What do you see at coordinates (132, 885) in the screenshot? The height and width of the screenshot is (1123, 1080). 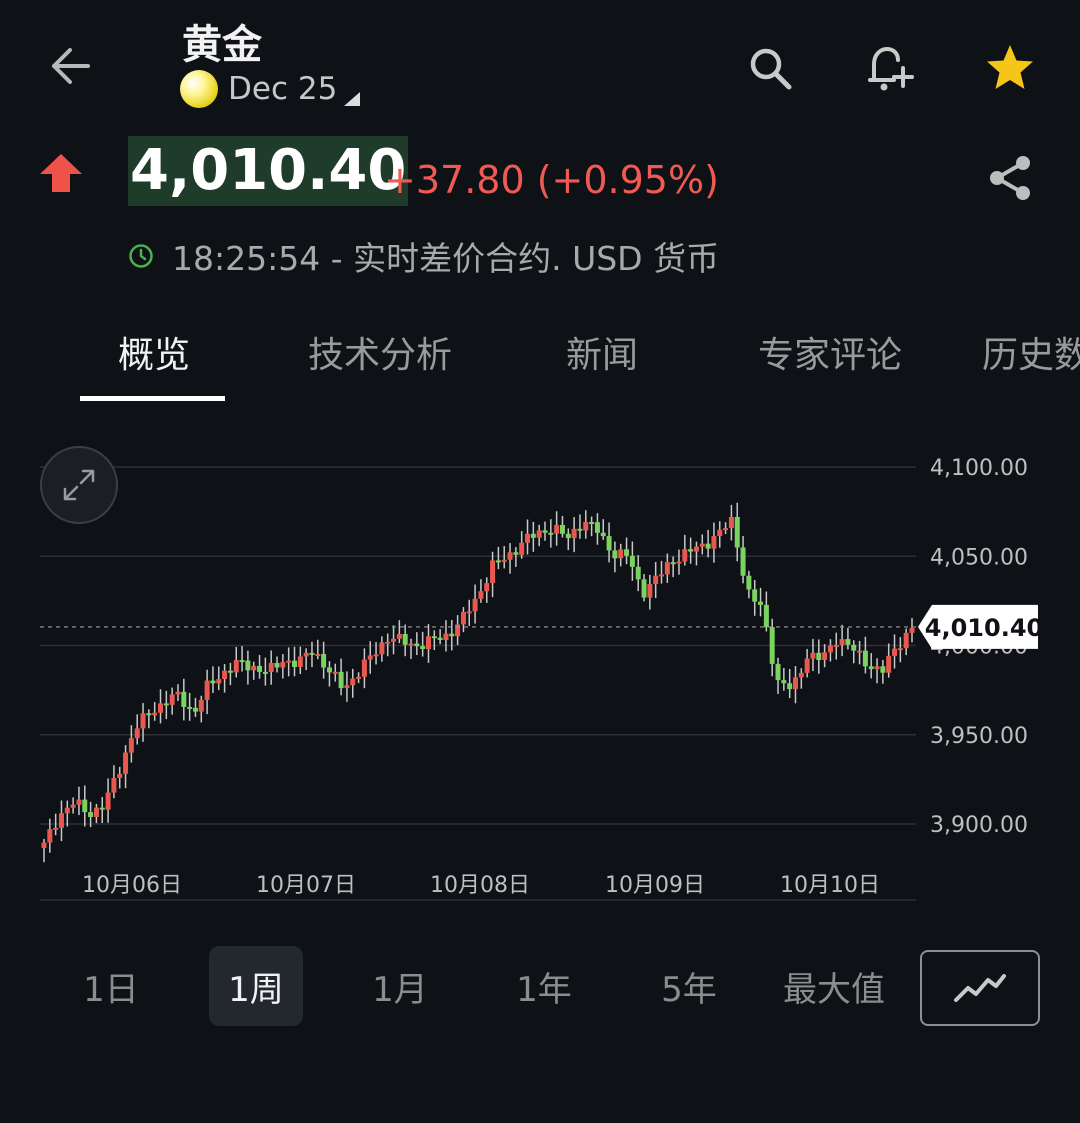 I see `x-tick-label: 10月06日` at bounding box center [132, 885].